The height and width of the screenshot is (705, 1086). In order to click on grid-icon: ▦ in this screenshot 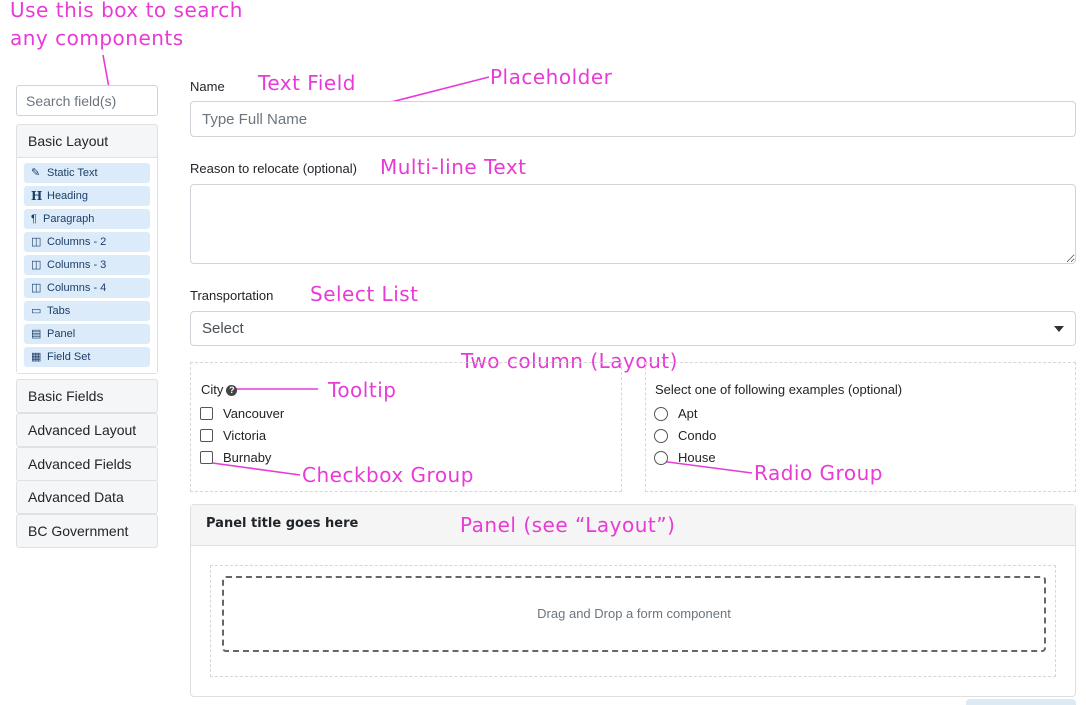, I will do `click(36, 357)`.